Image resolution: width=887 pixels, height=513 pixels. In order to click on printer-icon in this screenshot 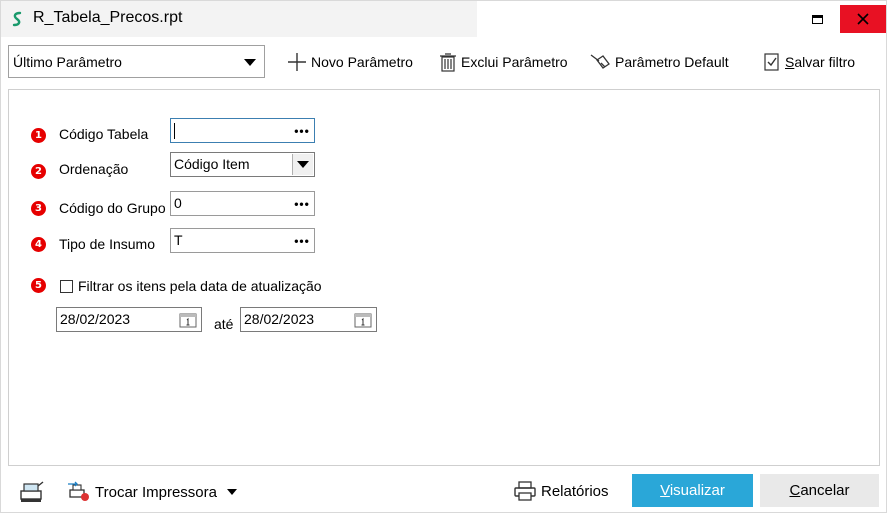, I will do `click(525, 491)`.